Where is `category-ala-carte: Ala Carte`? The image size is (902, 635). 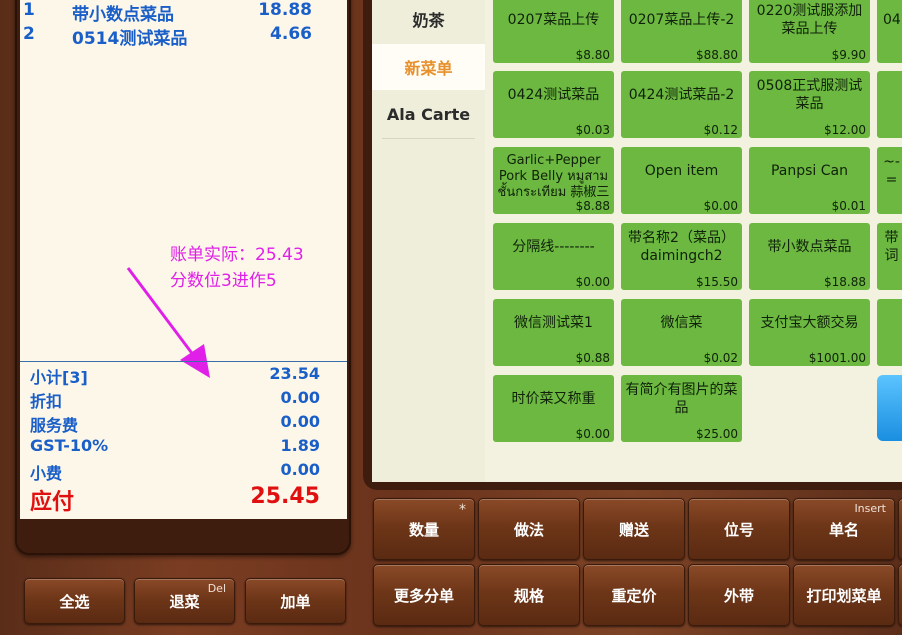
category-ala-carte: Ala Carte is located at coordinates (428, 114).